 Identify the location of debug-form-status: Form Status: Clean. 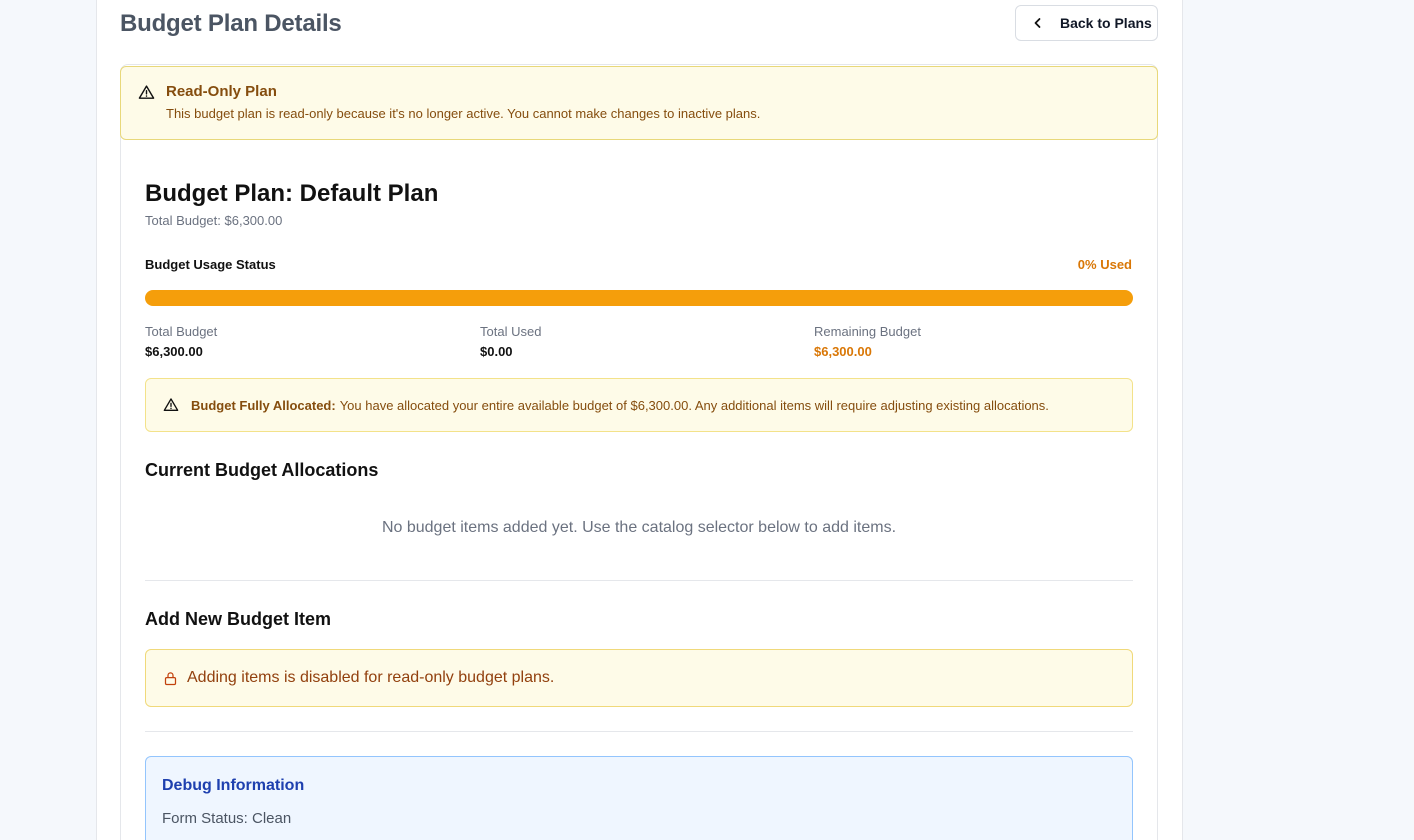
(227, 818).